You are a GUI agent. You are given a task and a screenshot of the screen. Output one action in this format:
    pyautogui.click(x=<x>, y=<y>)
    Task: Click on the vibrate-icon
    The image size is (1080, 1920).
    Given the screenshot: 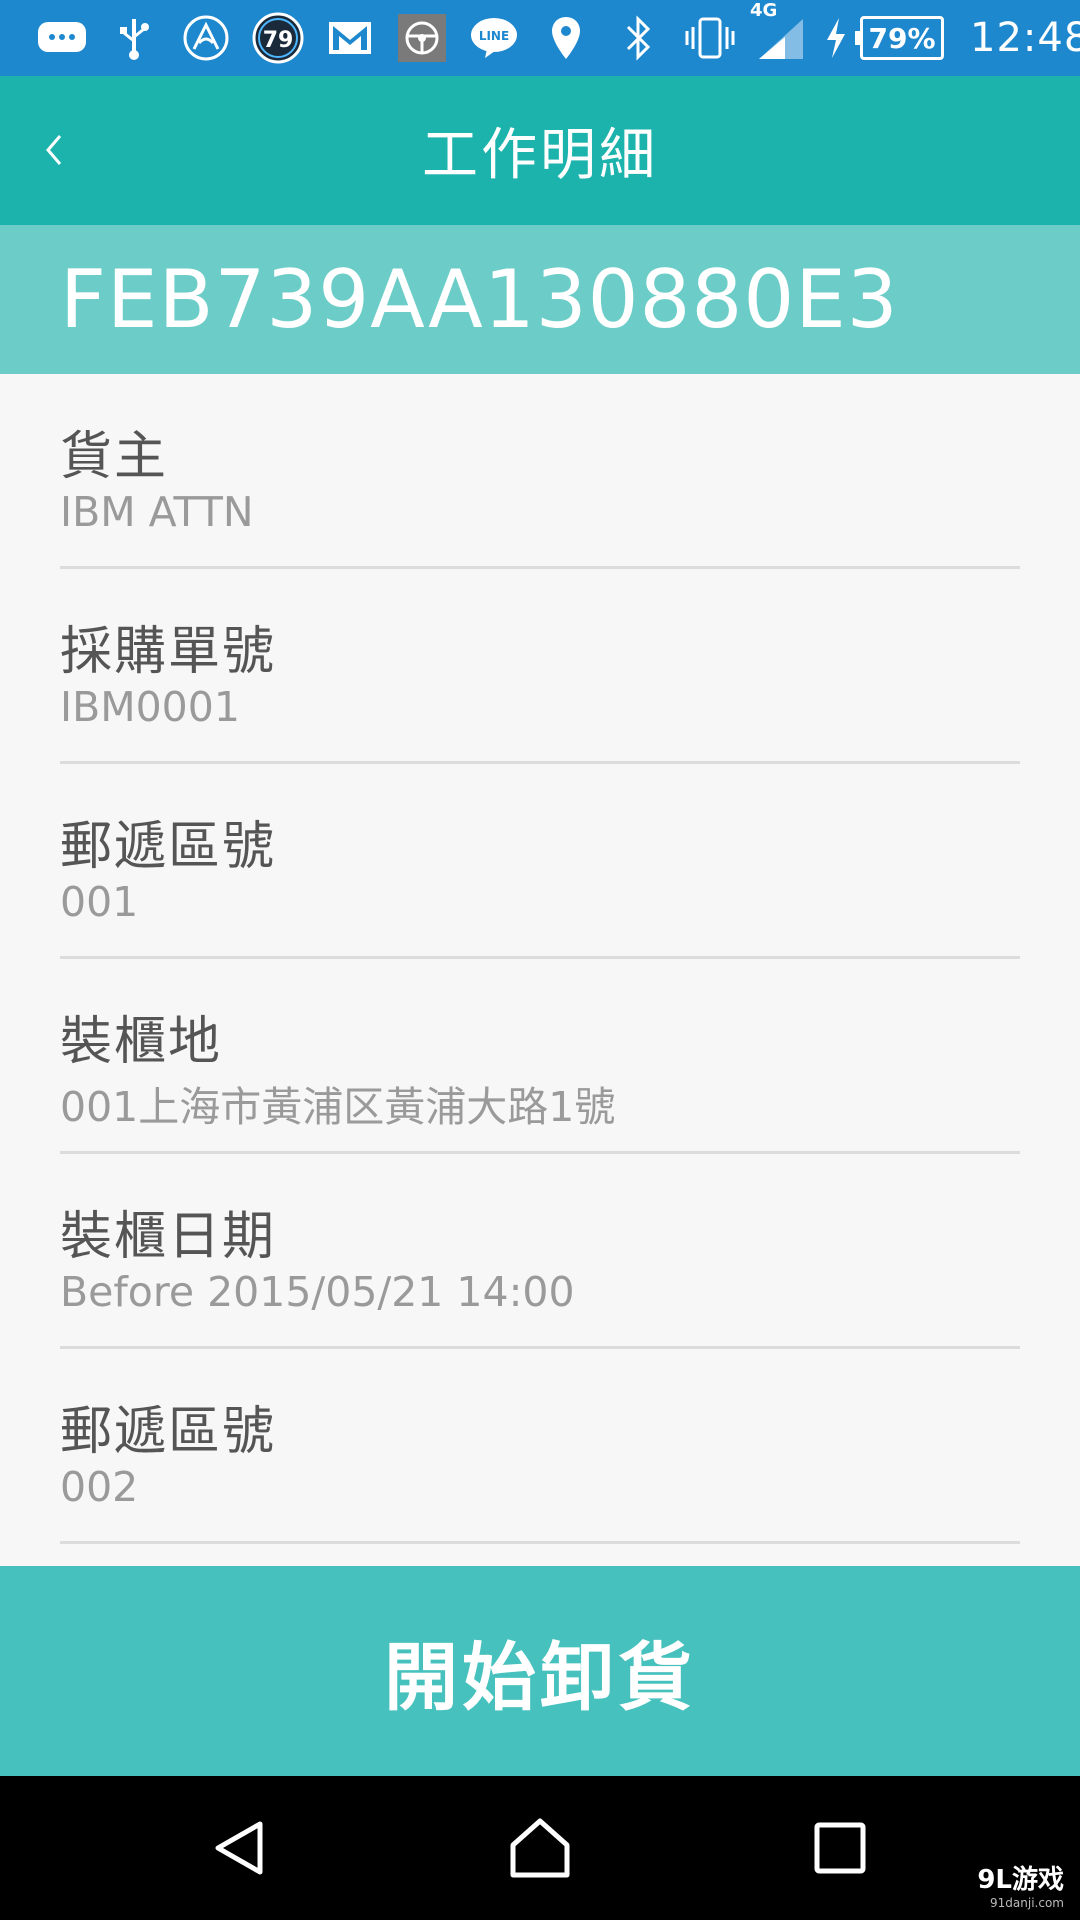 What is the action you would take?
    pyautogui.click(x=710, y=38)
    